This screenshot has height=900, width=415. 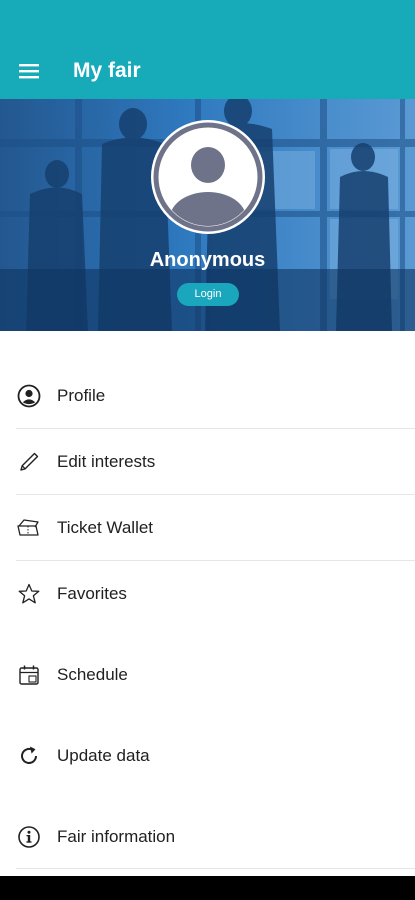 I want to click on user-name: Anonymous, so click(x=207, y=260).